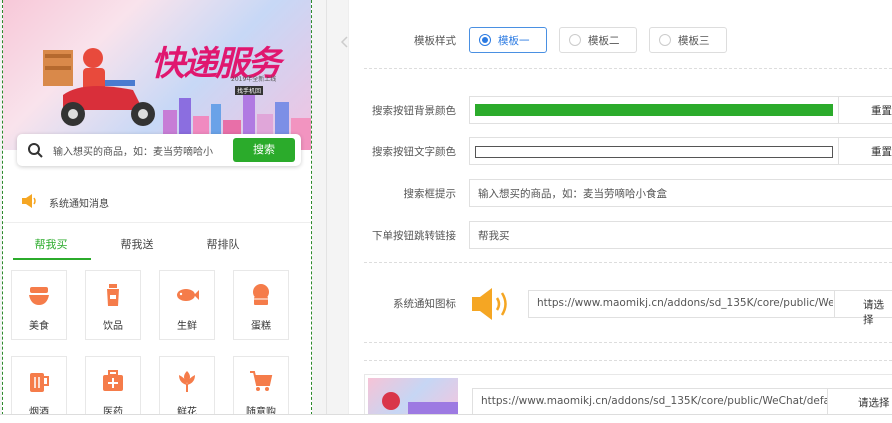 The width and height of the screenshot is (892, 423). What do you see at coordinates (79, 204) in the screenshot?
I see `notice-text: 系统通知消息` at bounding box center [79, 204].